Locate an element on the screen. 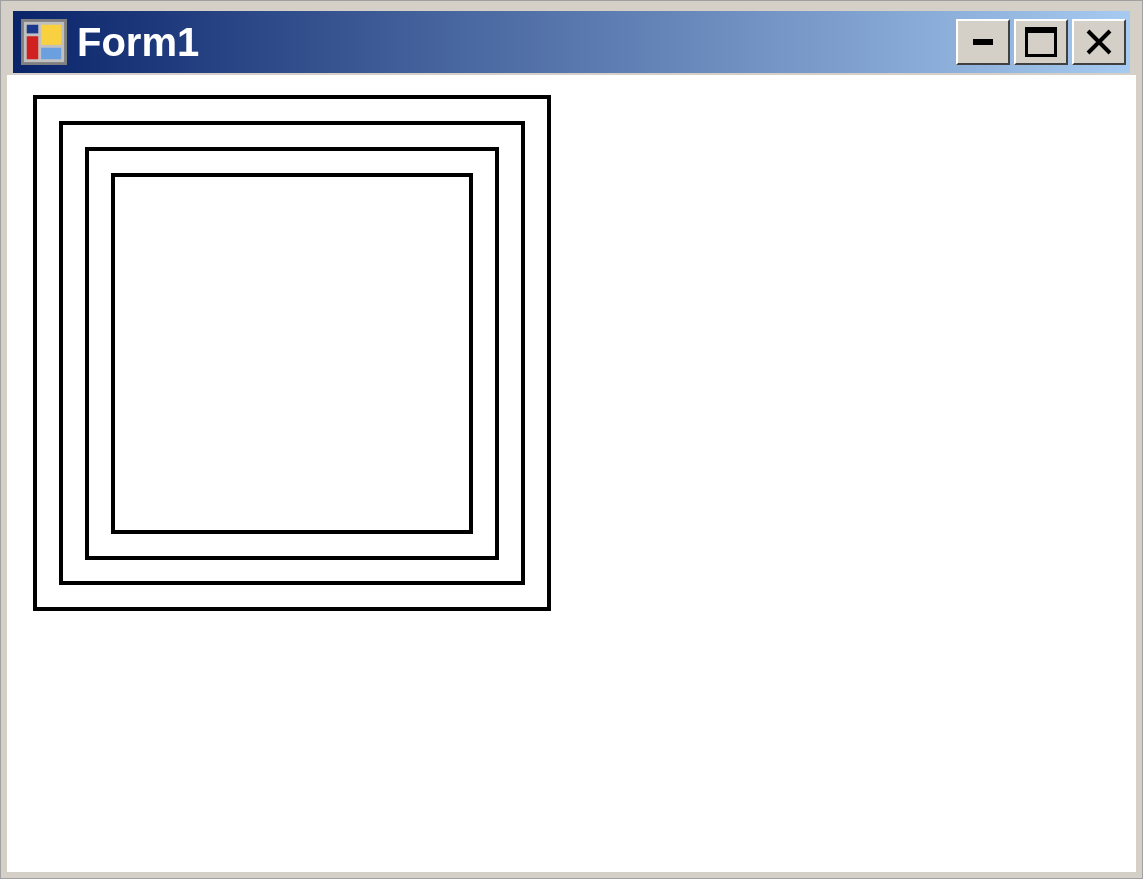  minimize-button is located at coordinates (983, 42).